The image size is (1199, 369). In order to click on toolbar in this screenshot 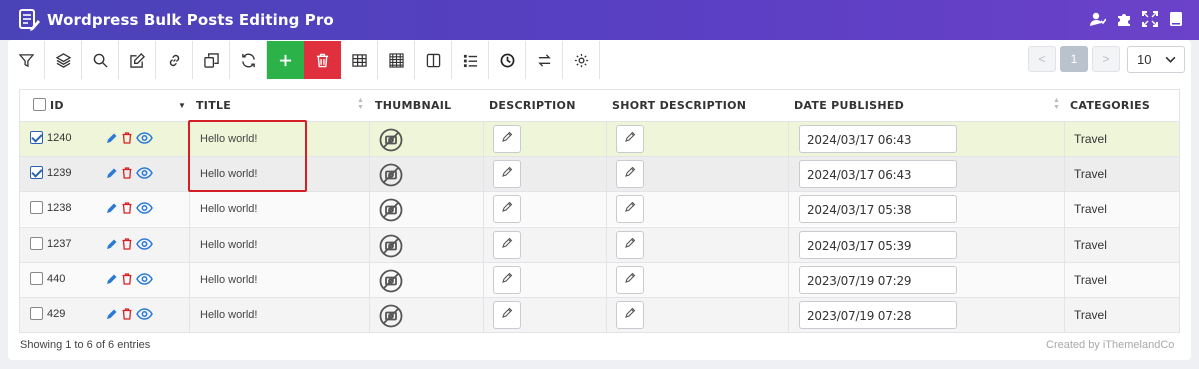, I will do `click(304, 60)`.